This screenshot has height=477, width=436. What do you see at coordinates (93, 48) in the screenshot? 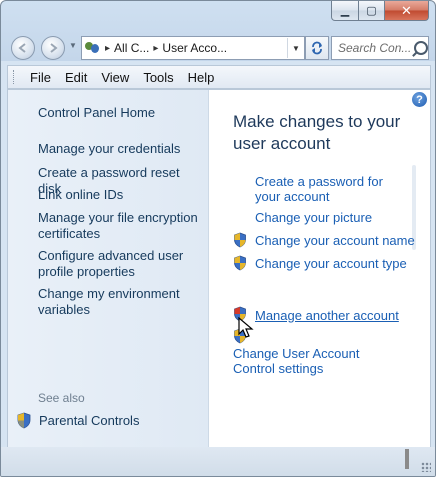
I see `user-accounts-icon` at bounding box center [93, 48].